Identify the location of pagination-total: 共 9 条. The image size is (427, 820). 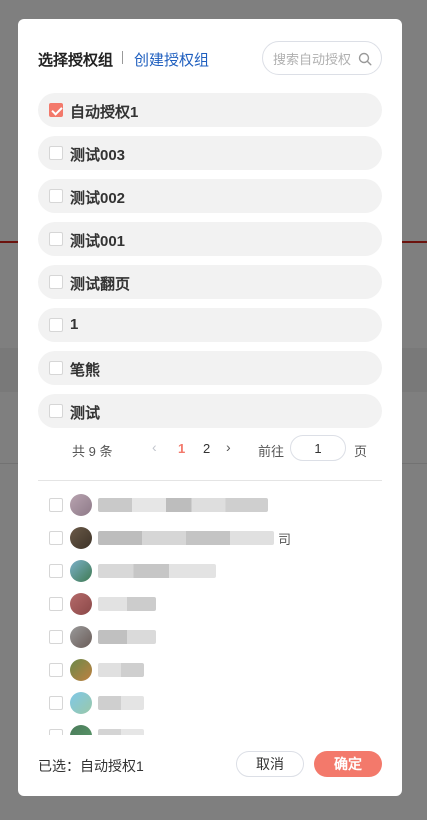
(92, 451).